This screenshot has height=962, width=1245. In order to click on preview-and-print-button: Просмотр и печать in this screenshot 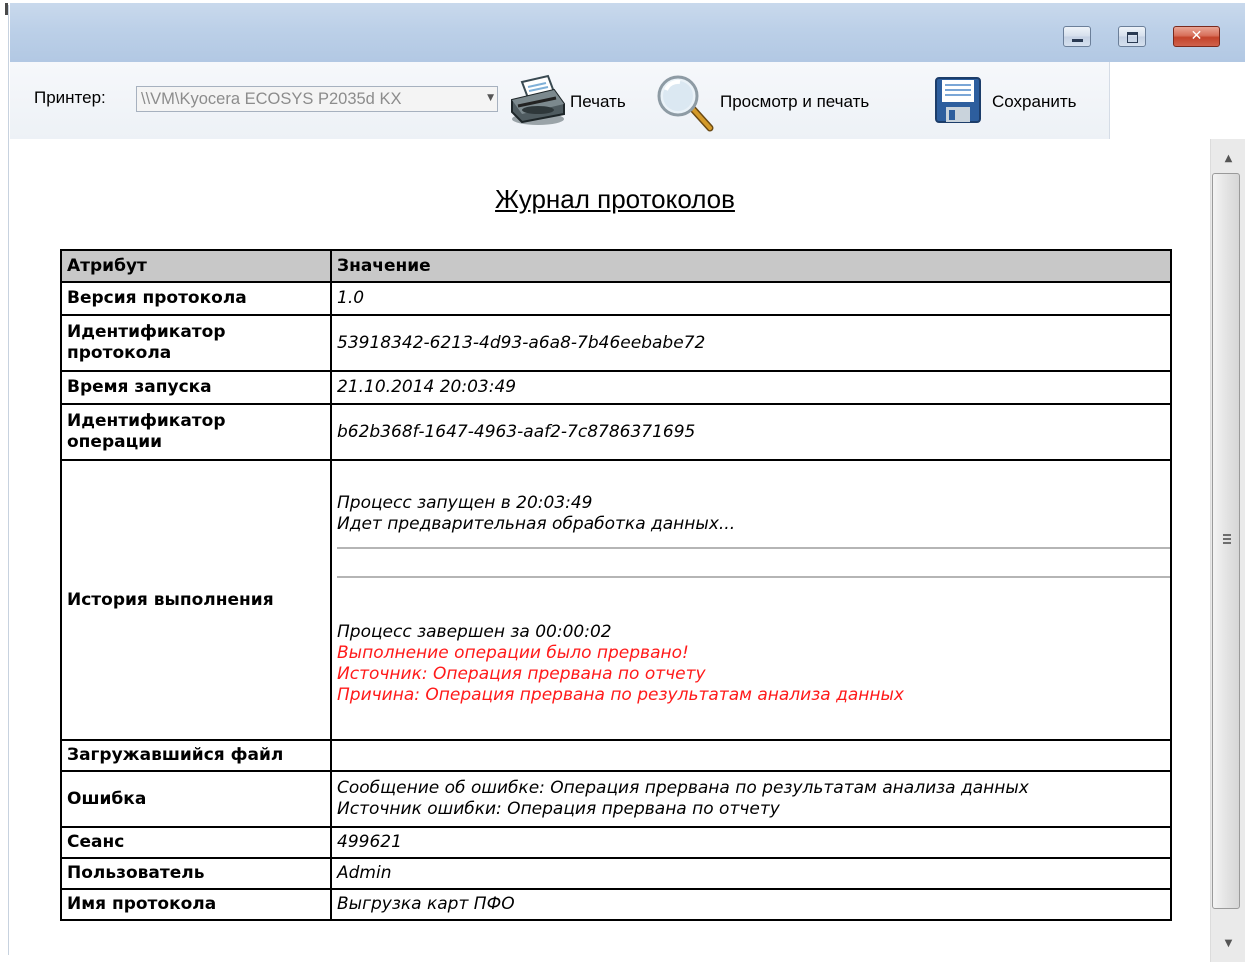, I will do `click(785, 103)`.